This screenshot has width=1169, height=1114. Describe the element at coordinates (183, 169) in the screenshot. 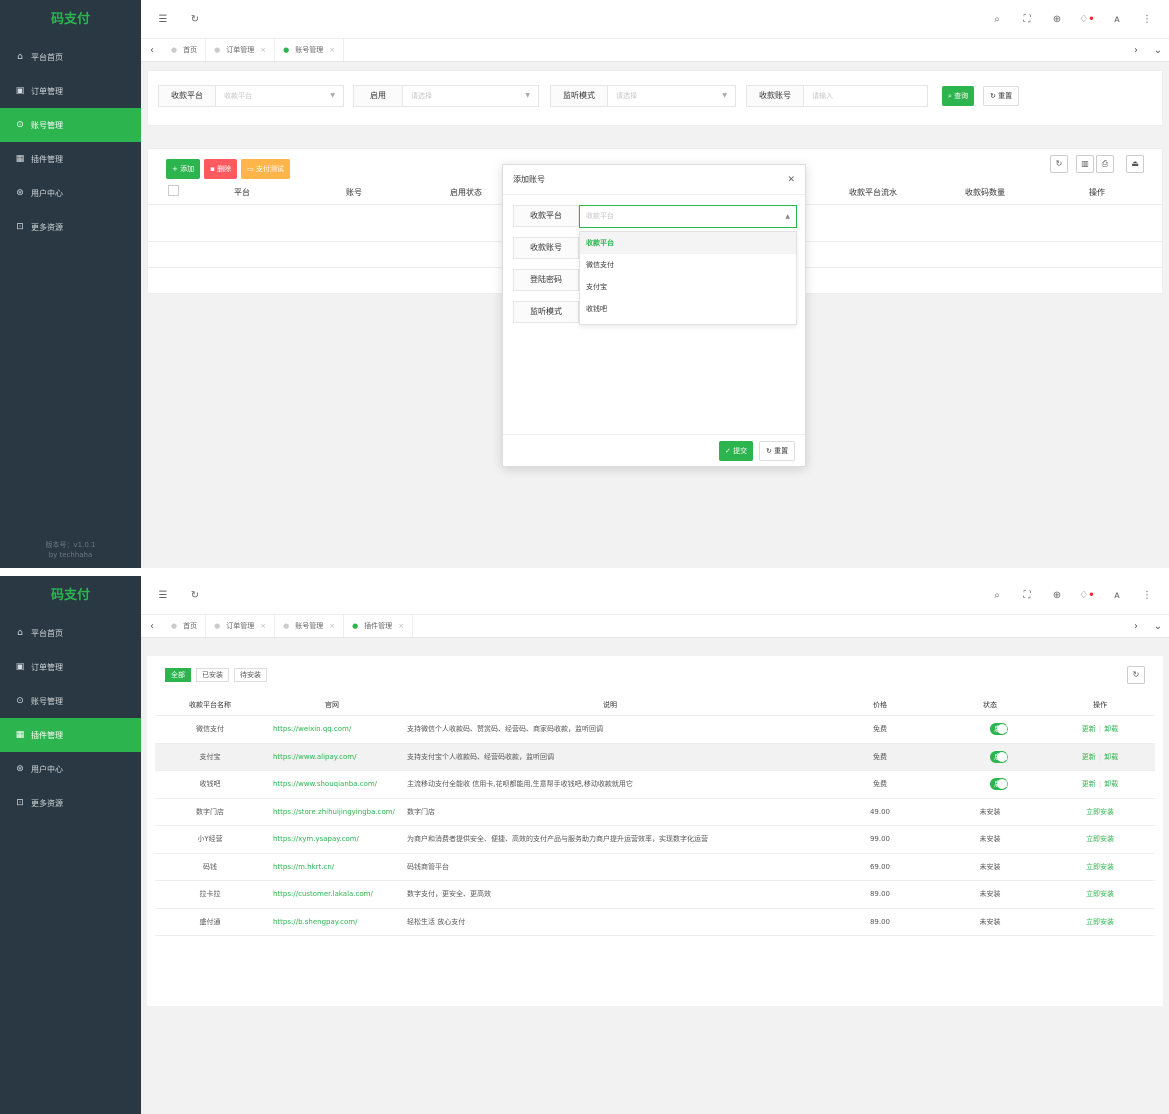

I see `add-button: + 添加` at that location.